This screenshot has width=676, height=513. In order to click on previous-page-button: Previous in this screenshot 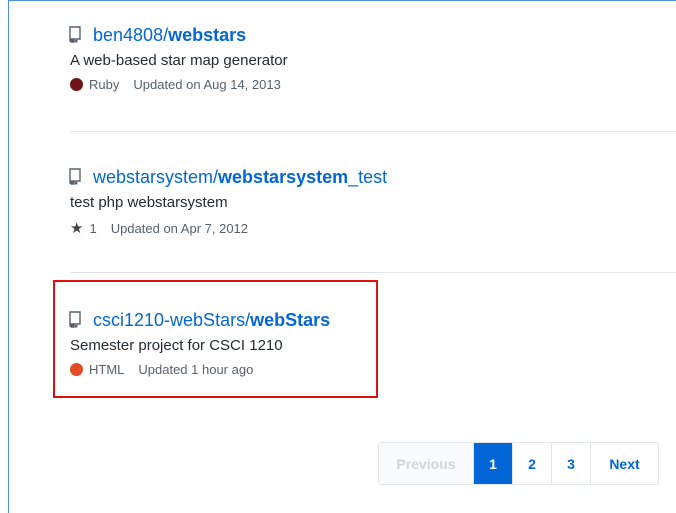, I will do `click(426, 463)`.